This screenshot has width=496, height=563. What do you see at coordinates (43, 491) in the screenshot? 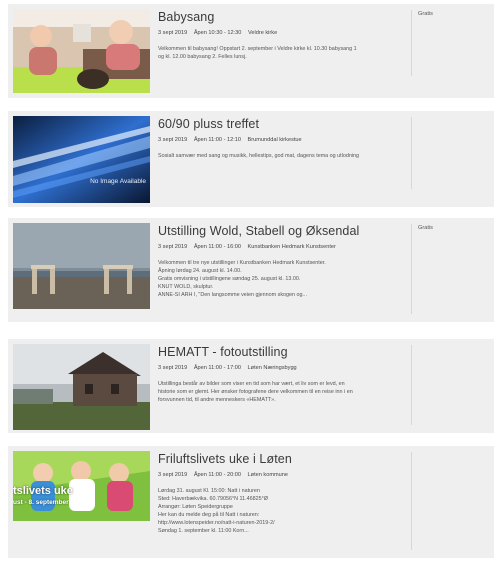
I see `image-caption: tslivets uke` at bounding box center [43, 491].